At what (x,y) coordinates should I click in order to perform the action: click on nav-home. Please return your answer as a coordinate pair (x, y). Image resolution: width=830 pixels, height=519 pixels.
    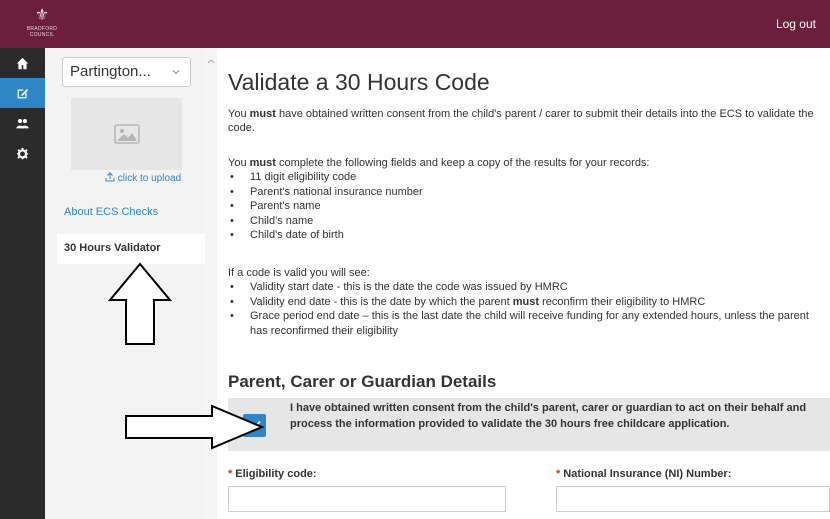
    Looking at the image, I should click on (22, 63).